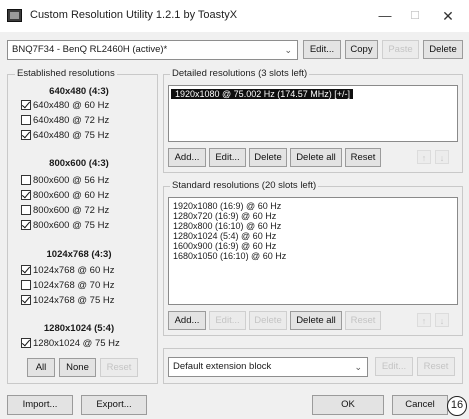 This screenshot has height=419, width=469. I want to click on checkbox-label: 1024x768 @ 75 Hz, so click(74, 300).